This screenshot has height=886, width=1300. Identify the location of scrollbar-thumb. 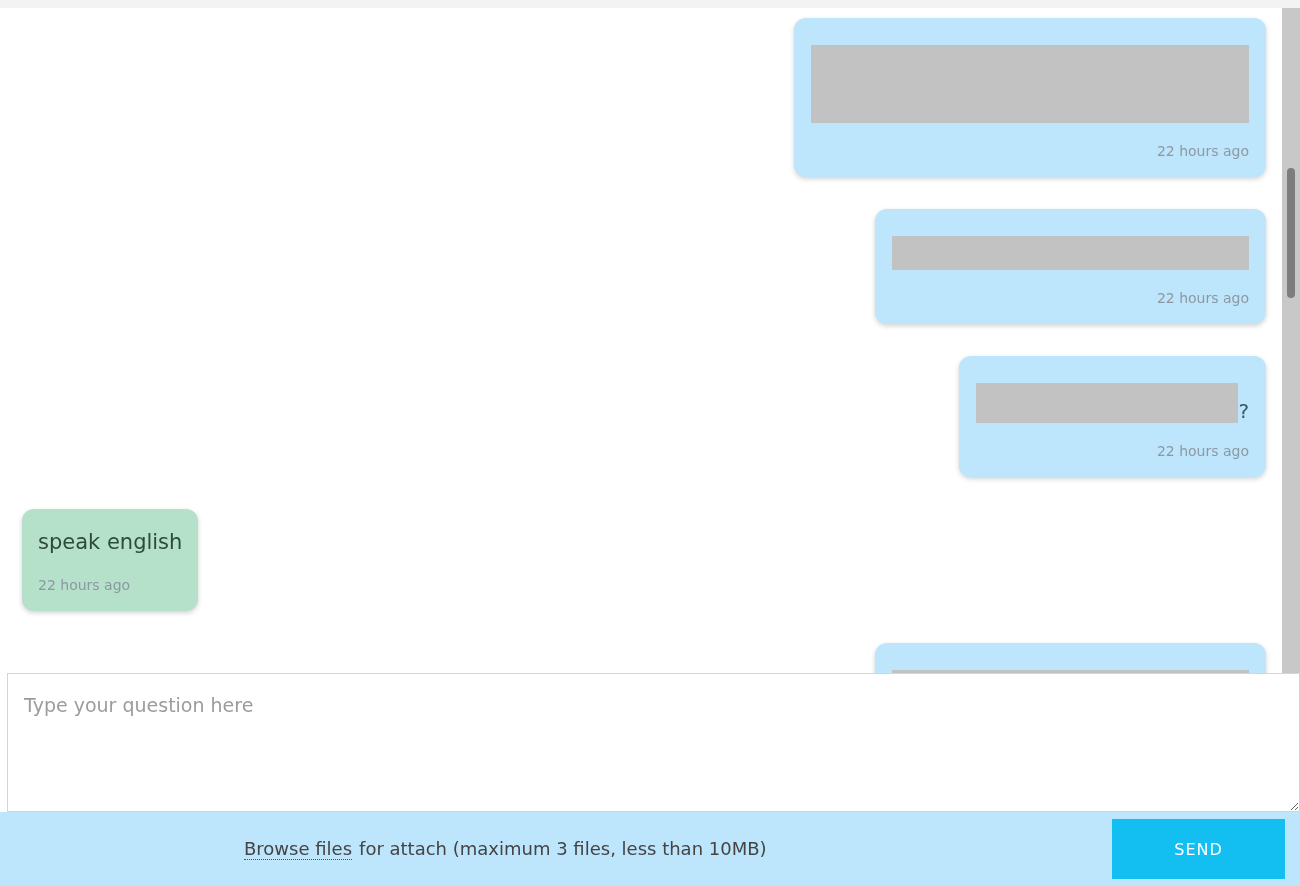
(1291, 233).